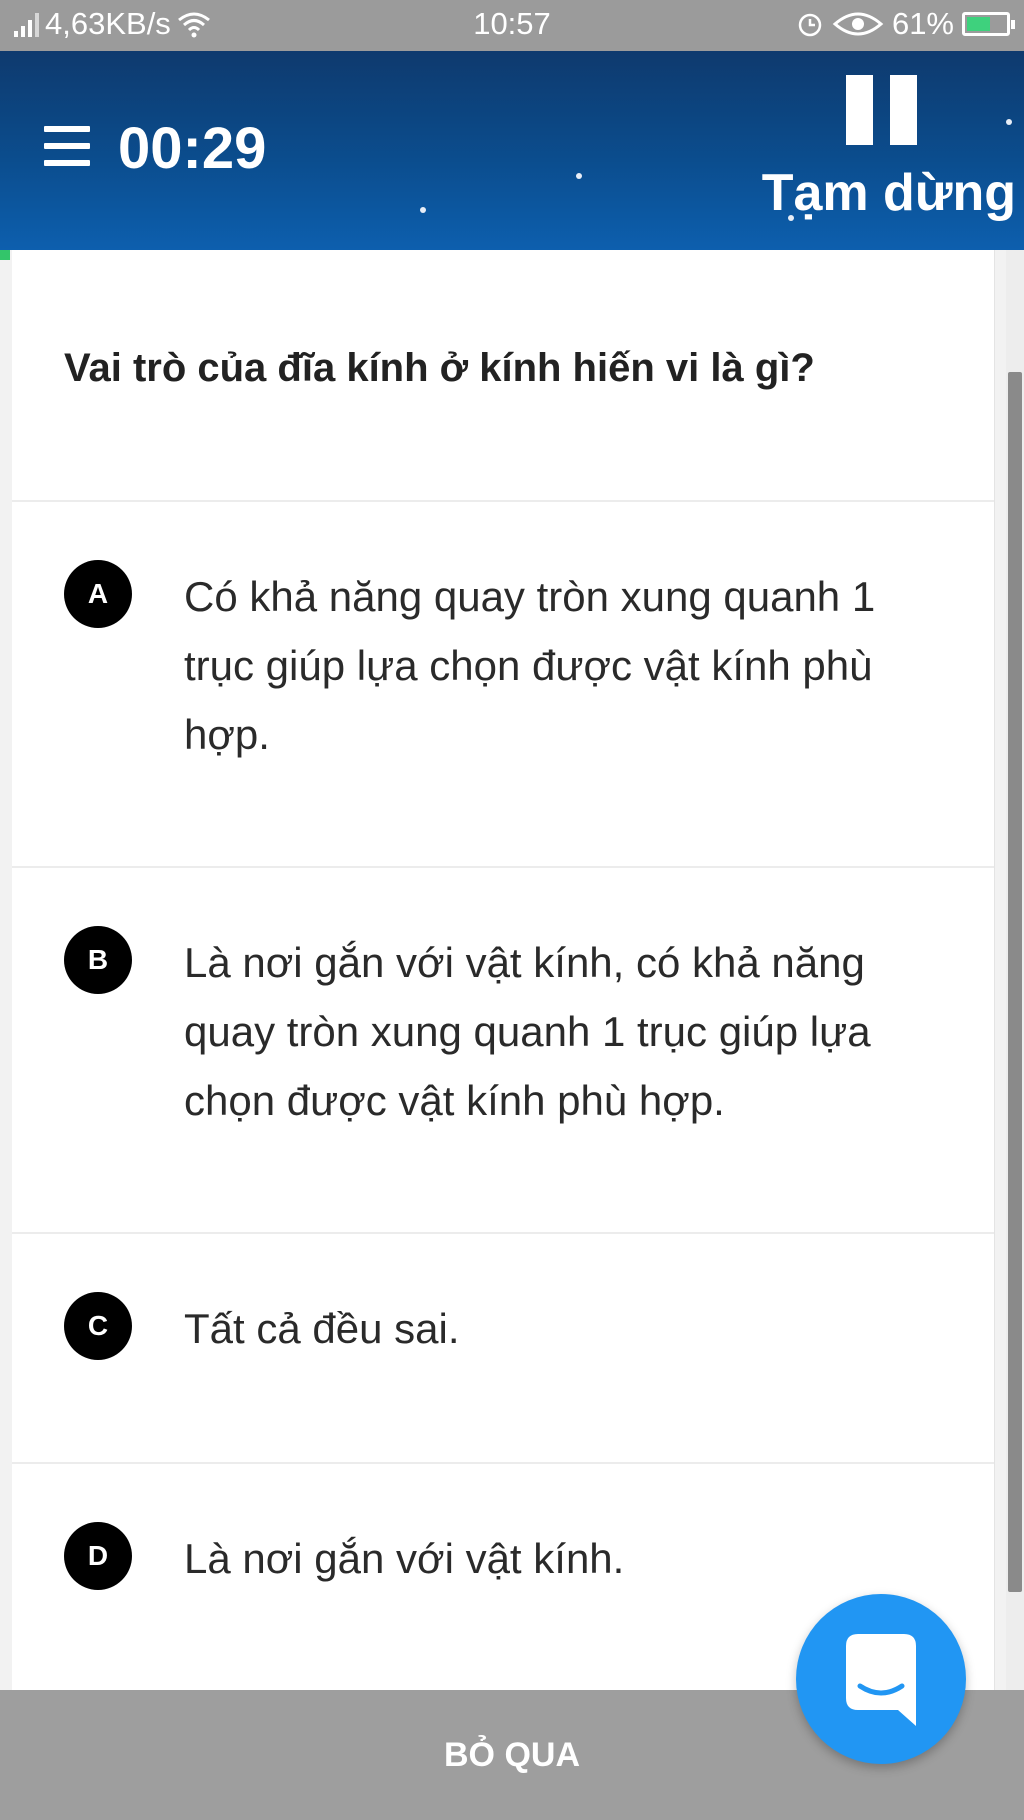 Image resolution: width=1024 pixels, height=1820 pixels. I want to click on battery-percent: 61%, so click(922, 23).